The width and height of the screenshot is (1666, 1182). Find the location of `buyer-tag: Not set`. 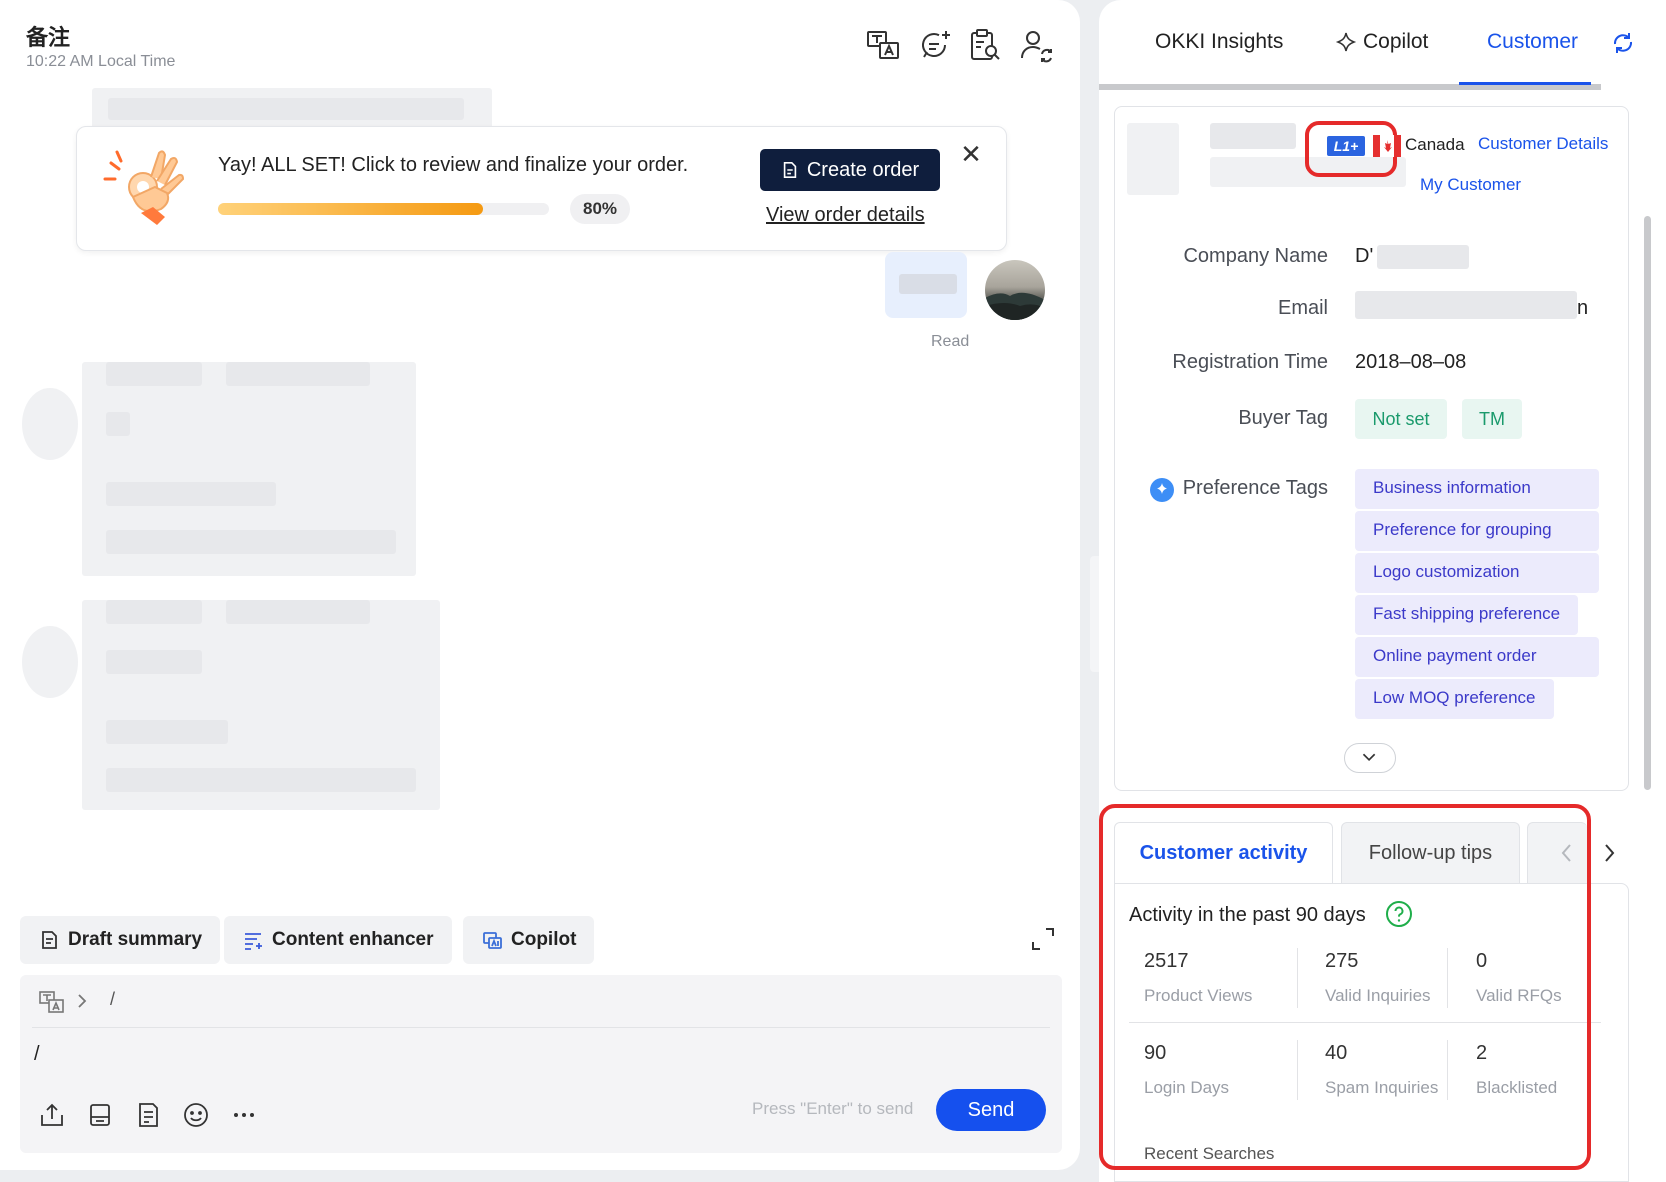

buyer-tag: Not set is located at coordinates (1401, 419).